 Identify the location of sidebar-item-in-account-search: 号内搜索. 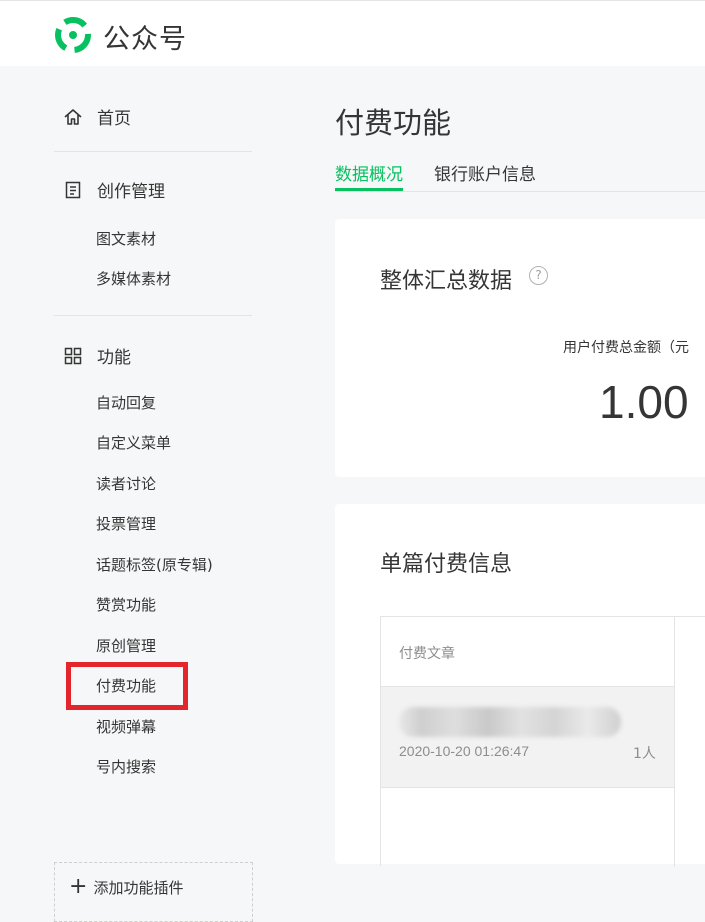
(126, 766).